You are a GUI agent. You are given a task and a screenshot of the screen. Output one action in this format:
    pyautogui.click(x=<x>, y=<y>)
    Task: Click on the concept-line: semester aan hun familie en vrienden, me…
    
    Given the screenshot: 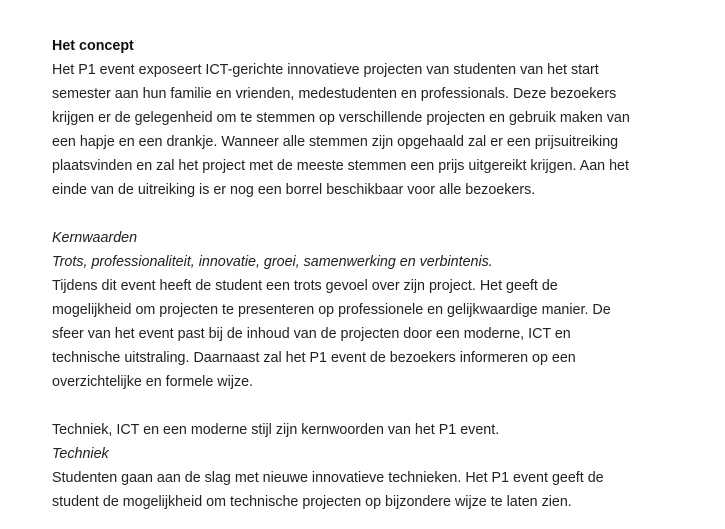 What is the action you would take?
    pyautogui.click(x=334, y=94)
    